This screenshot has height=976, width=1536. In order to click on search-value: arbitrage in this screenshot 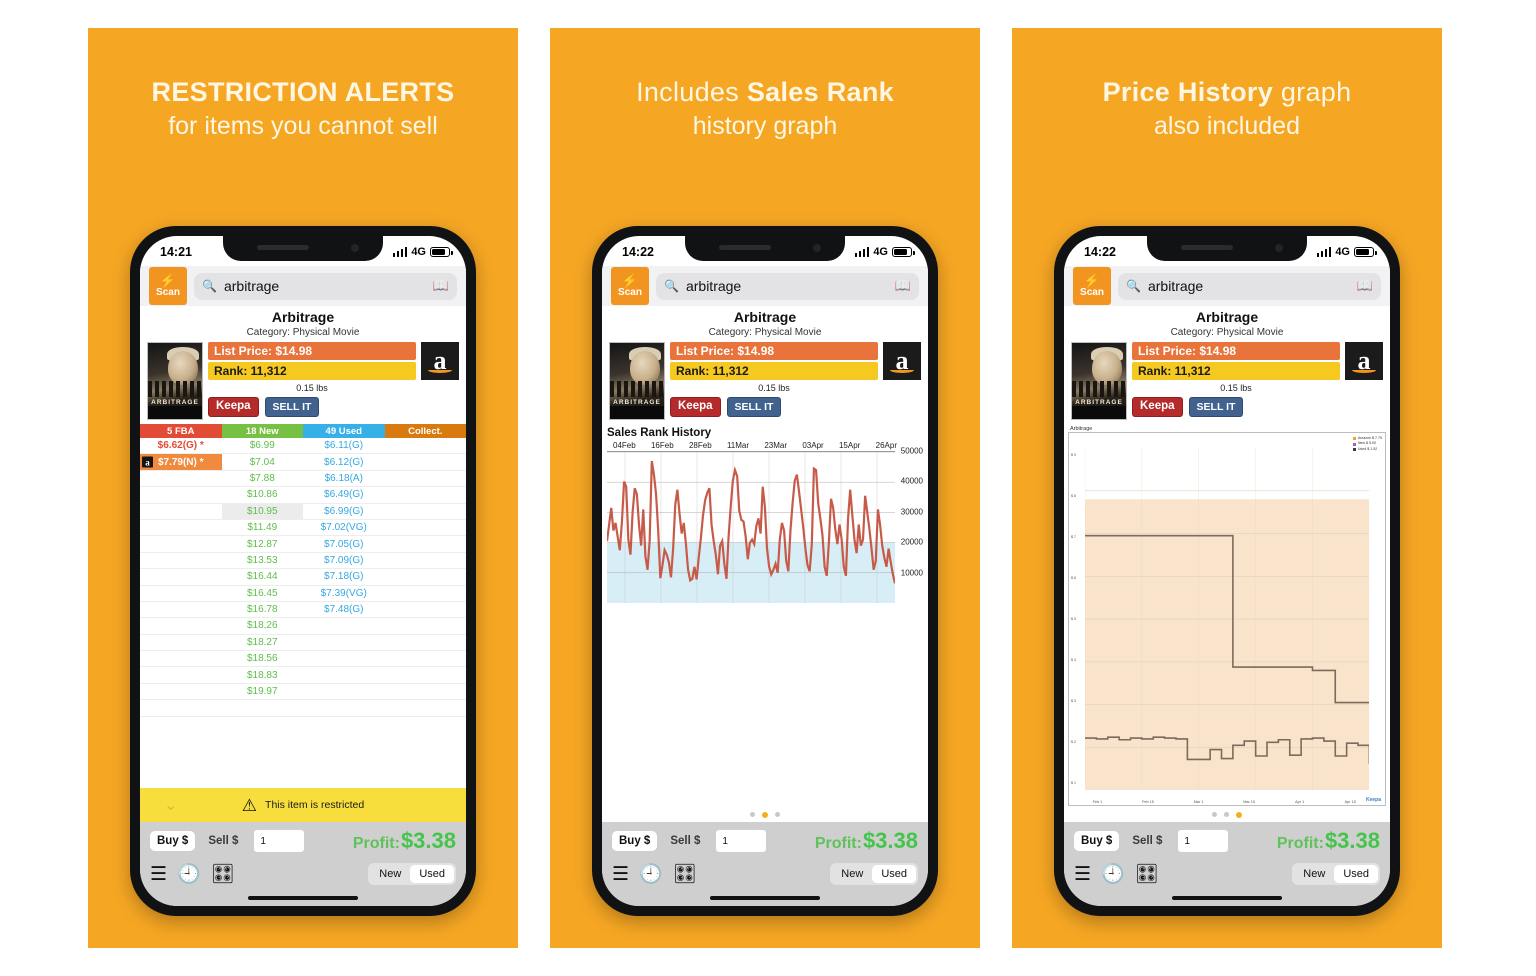, I will do `click(713, 286)`.